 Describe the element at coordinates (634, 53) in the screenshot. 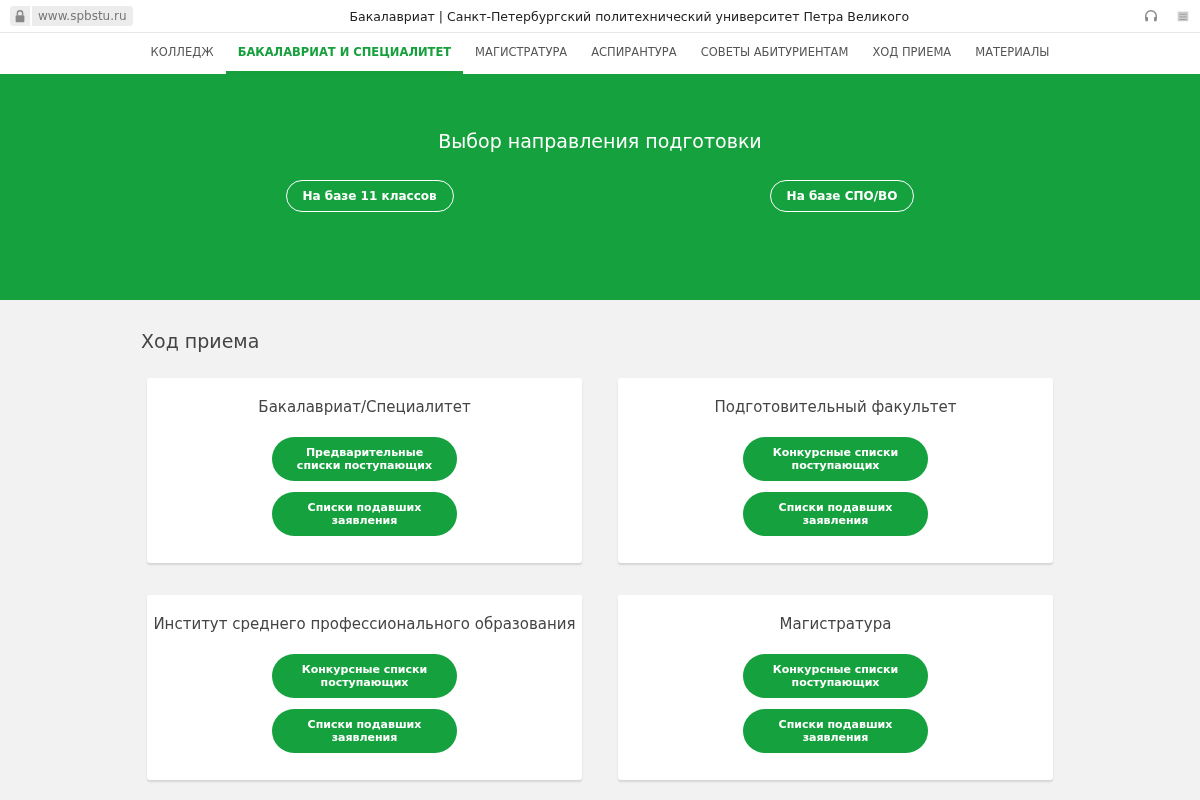

I see `nav-tab: АСПИРАНТУРА` at that location.